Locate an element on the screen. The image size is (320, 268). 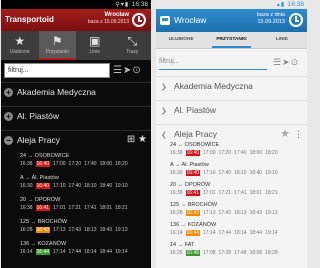
departure-time: 17:43 is located at coordinates (225, 213).